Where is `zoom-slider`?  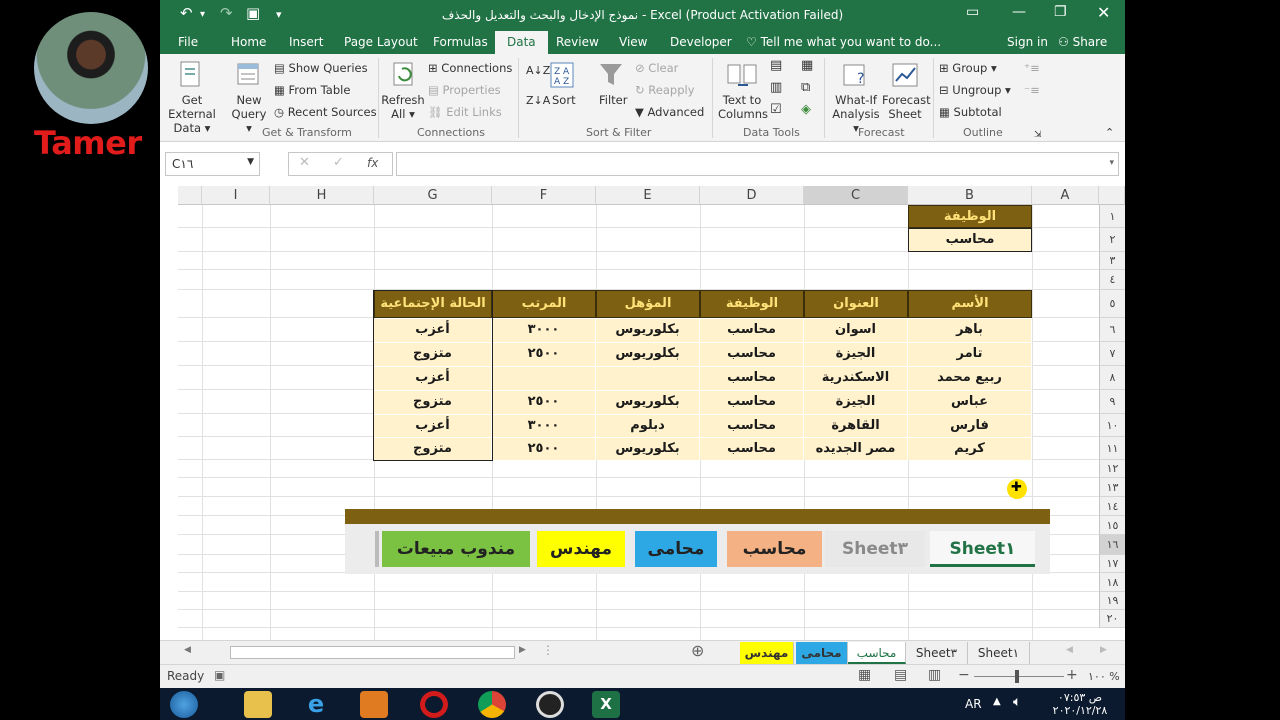 zoom-slider is located at coordinates (1019, 676).